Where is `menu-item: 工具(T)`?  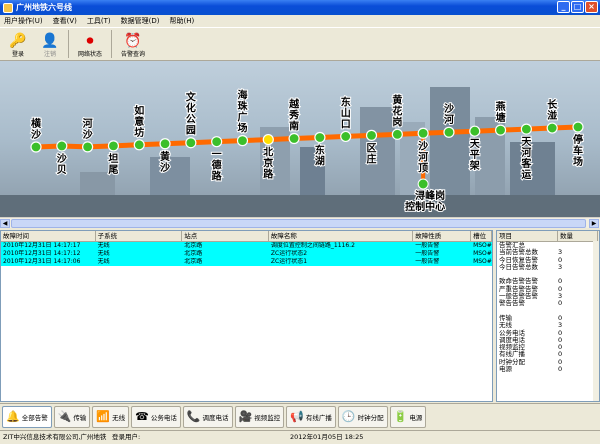
menu-item: 工具(T) is located at coordinates (99, 21).